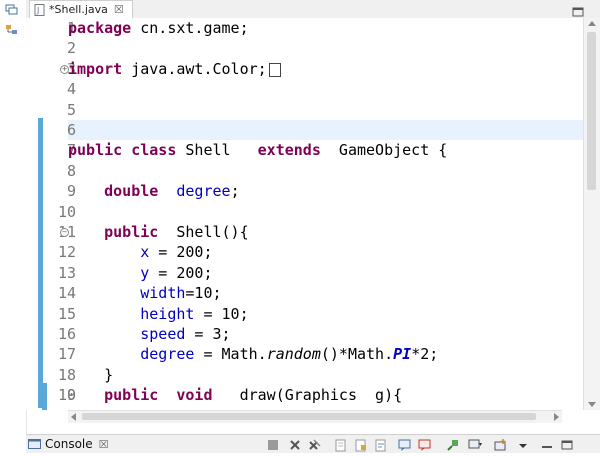 The width and height of the screenshot is (600, 456). I want to click on clear-console-icon, so click(341, 444).